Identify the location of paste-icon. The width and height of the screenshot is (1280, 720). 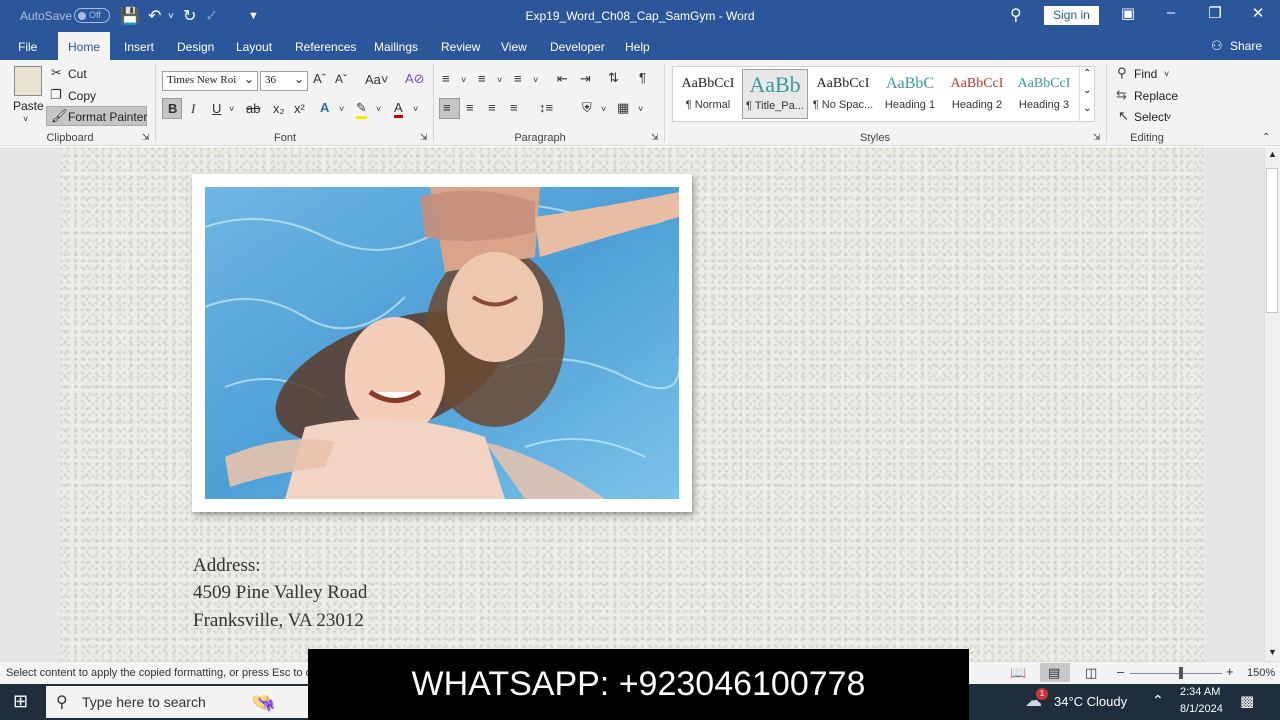
(28, 81).